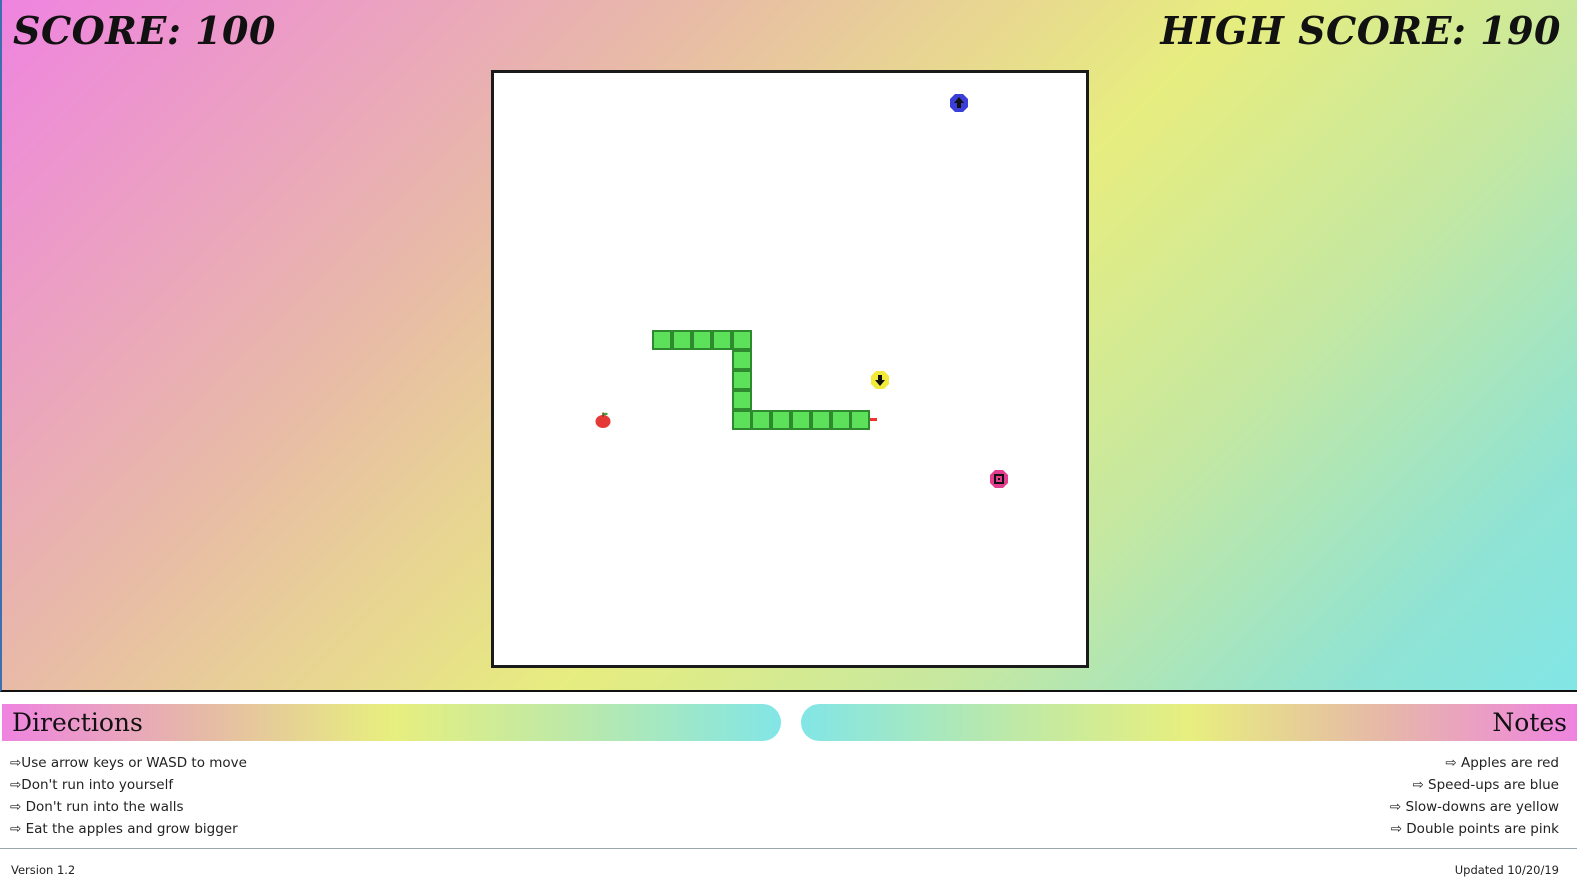 This screenshot has height=887, width=1577. What do you see at coordinates (144, 30) in the screenshot?
I see `score-display: SCORE: 100` at bounding box center [144, 30].